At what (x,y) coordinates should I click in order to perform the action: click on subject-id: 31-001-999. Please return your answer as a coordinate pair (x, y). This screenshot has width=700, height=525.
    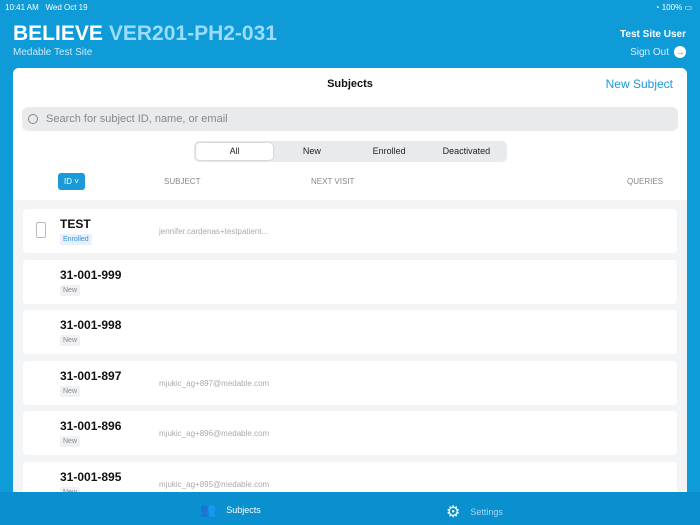
    Looking at the image, I should click on (91, 274).